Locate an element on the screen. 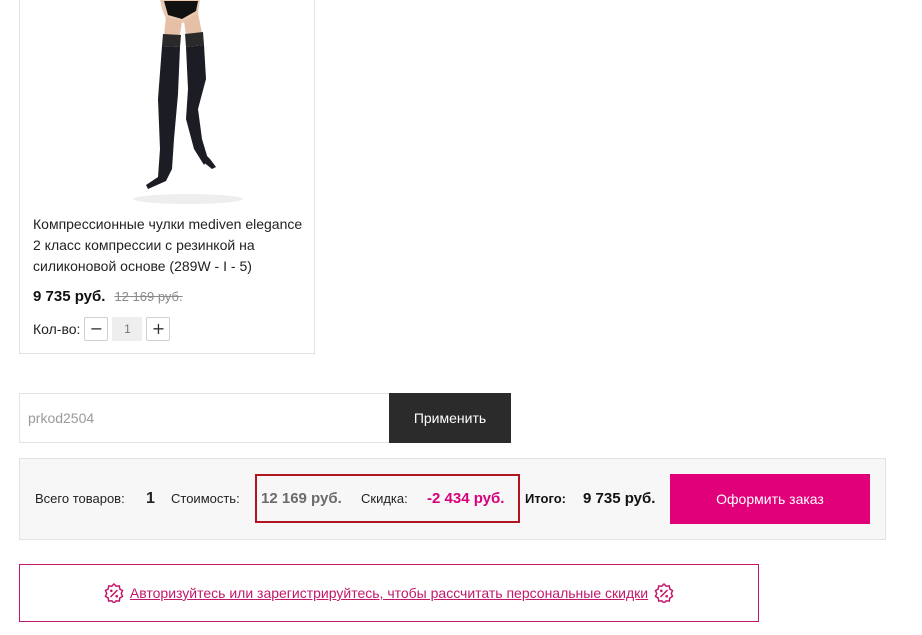  cost-label: Стоимость: is located at coordinates (205, 498).